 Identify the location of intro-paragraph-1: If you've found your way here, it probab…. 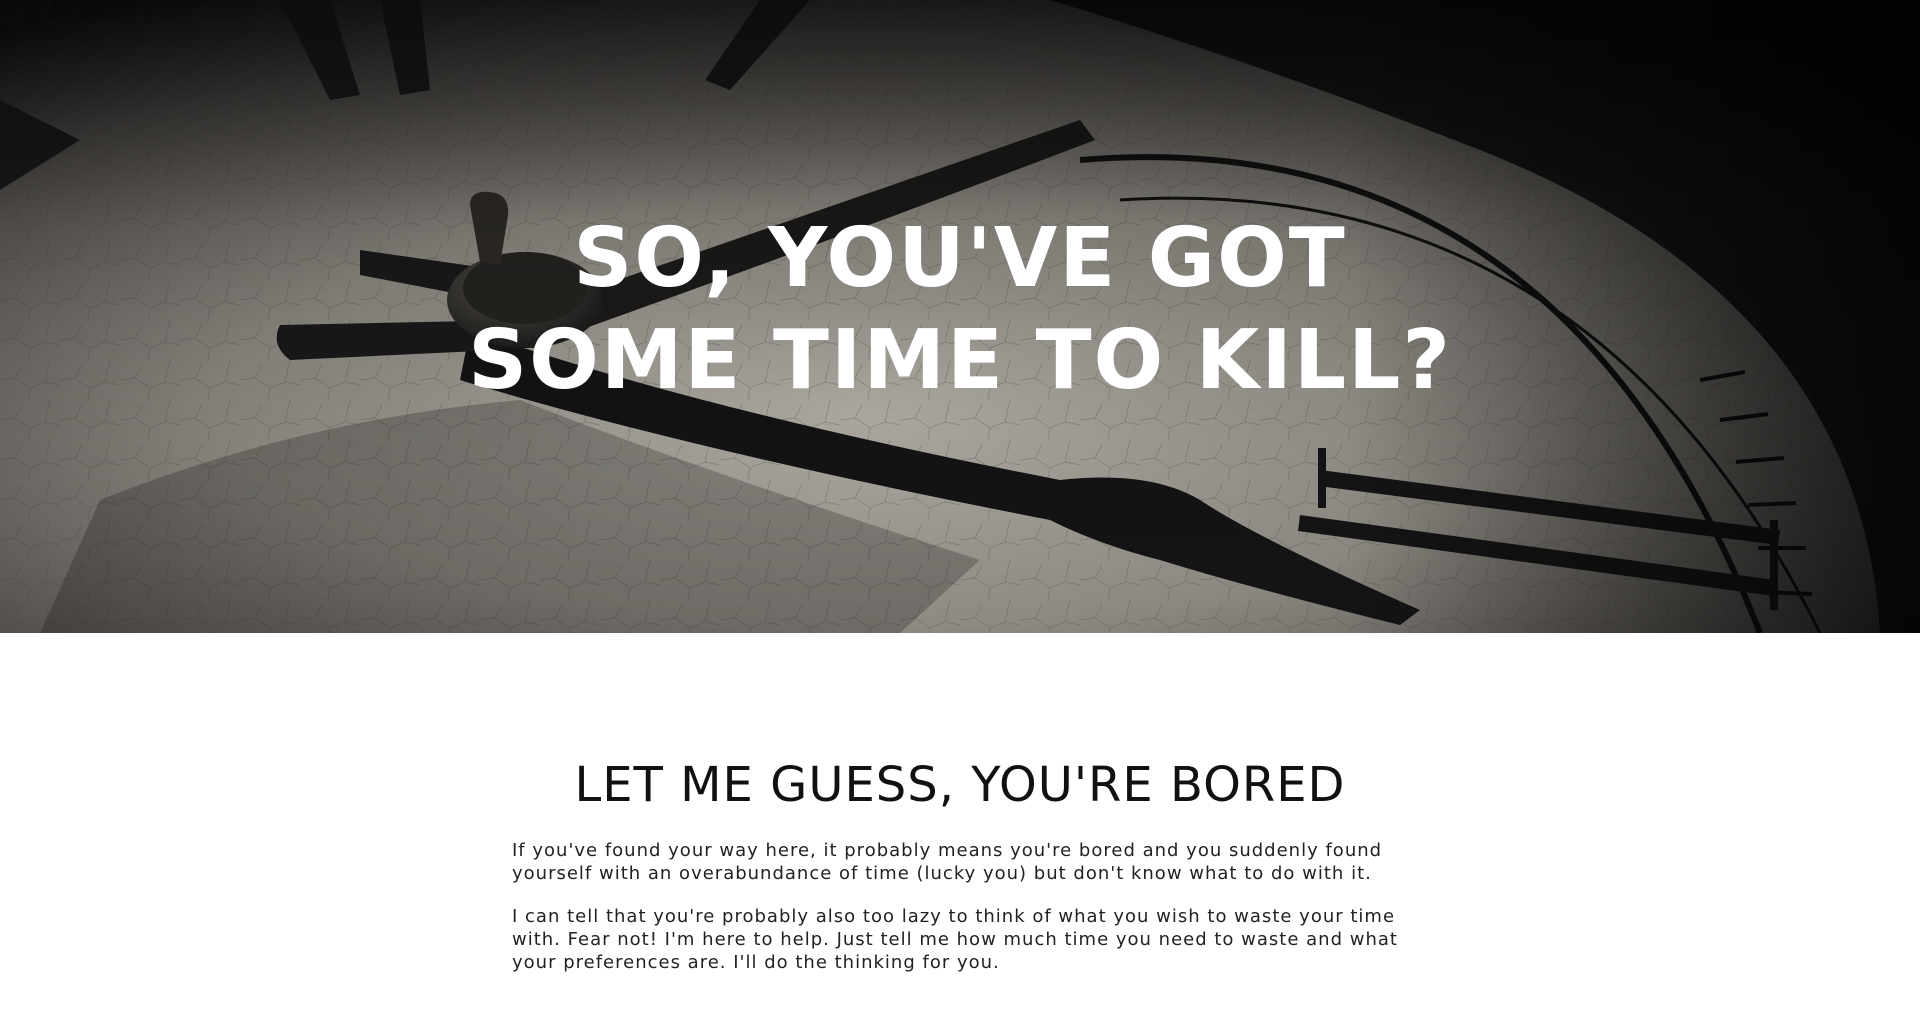
(947, 862).